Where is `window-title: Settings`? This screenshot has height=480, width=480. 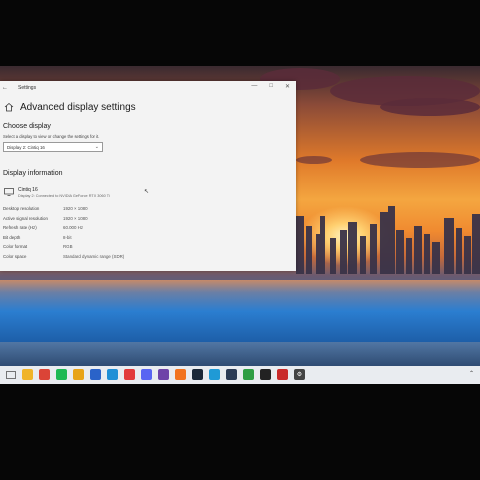 window-title: Settings is located at coordinates (27, 88).